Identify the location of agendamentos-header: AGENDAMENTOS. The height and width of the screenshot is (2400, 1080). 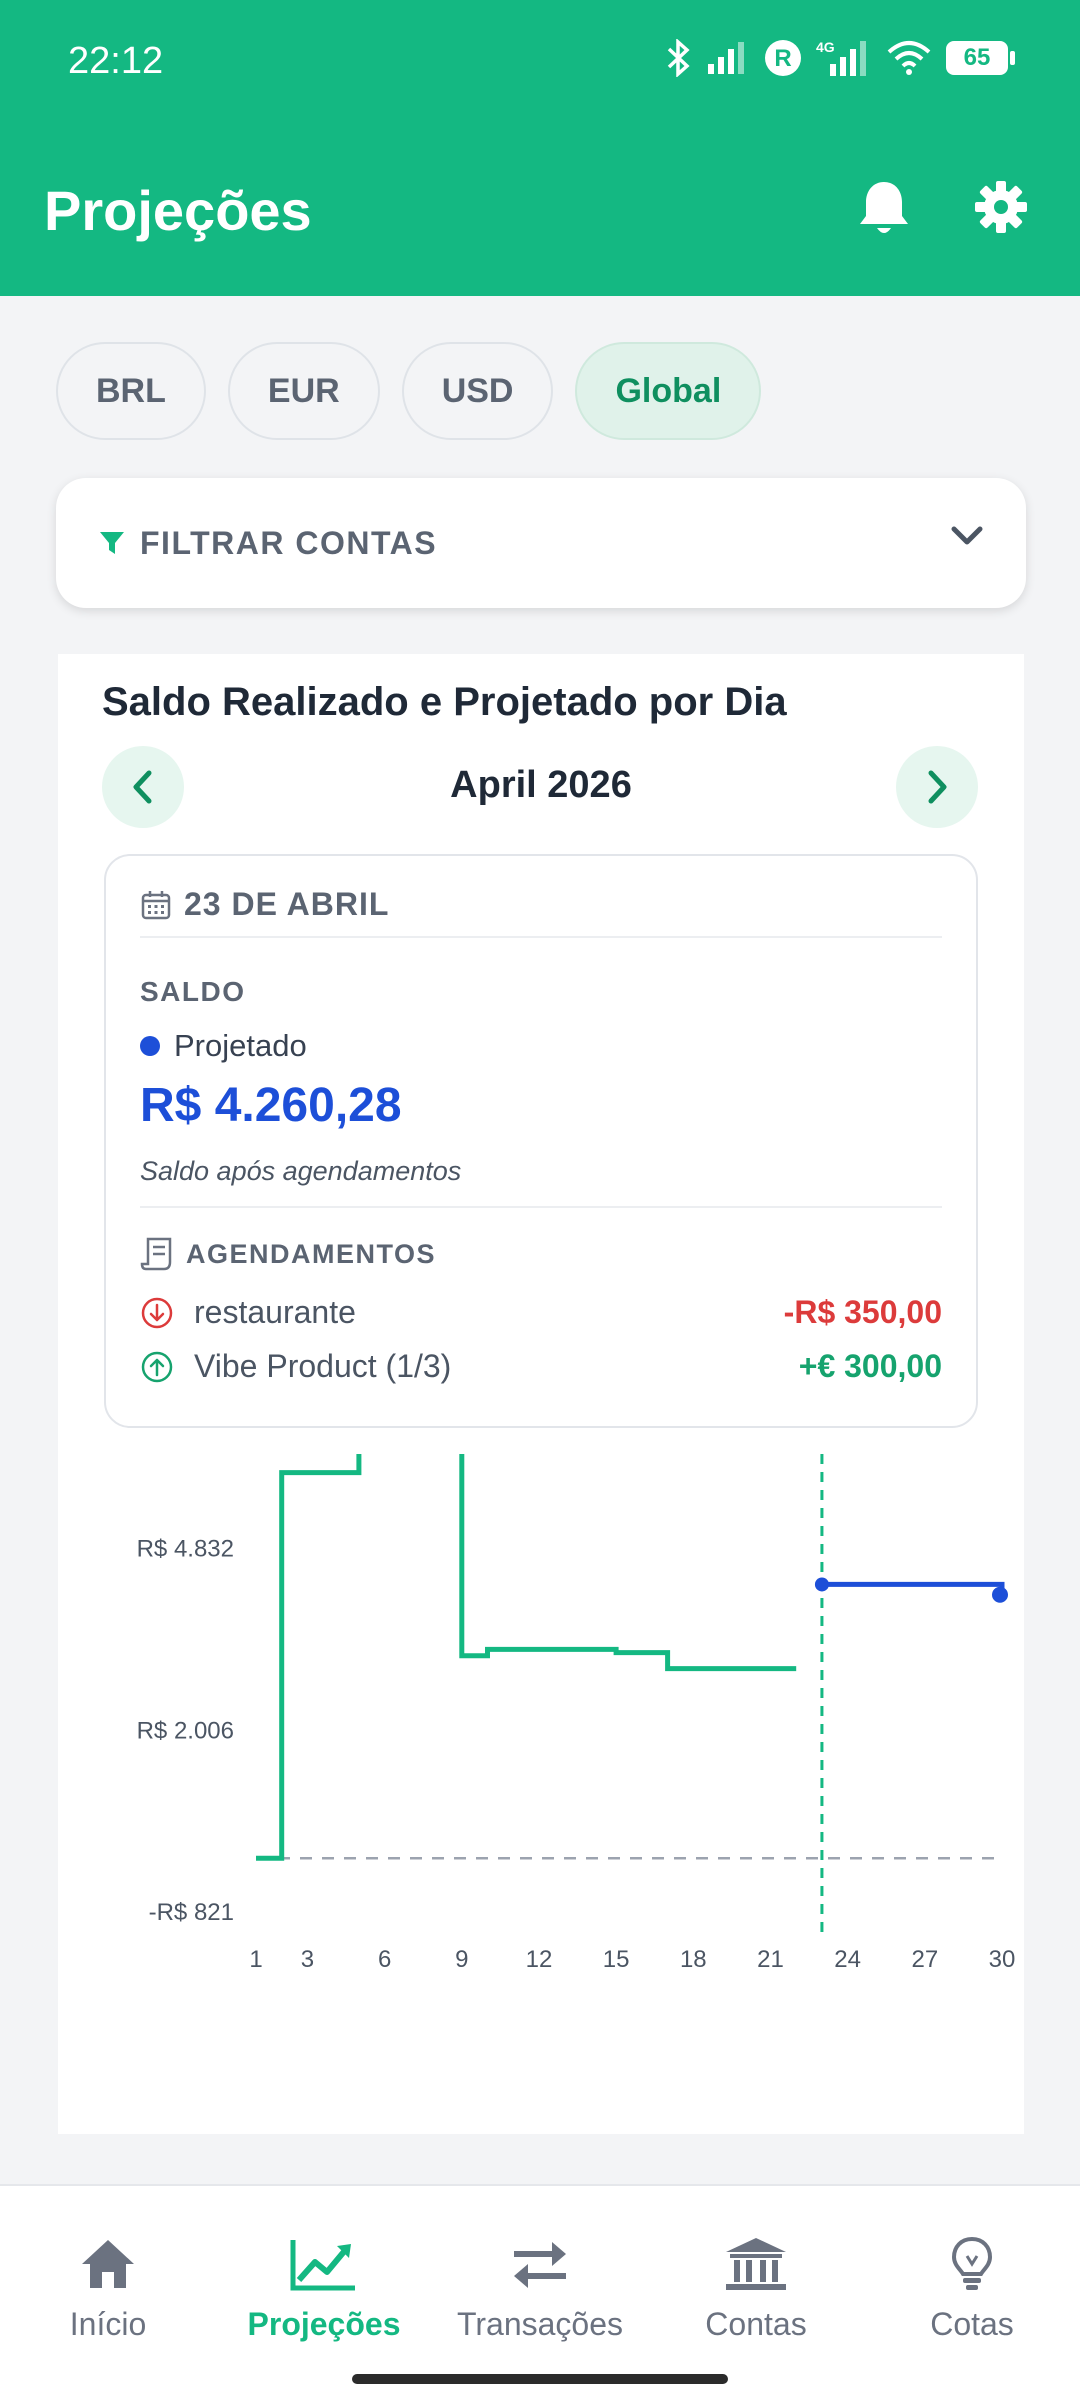
(288, 1254).